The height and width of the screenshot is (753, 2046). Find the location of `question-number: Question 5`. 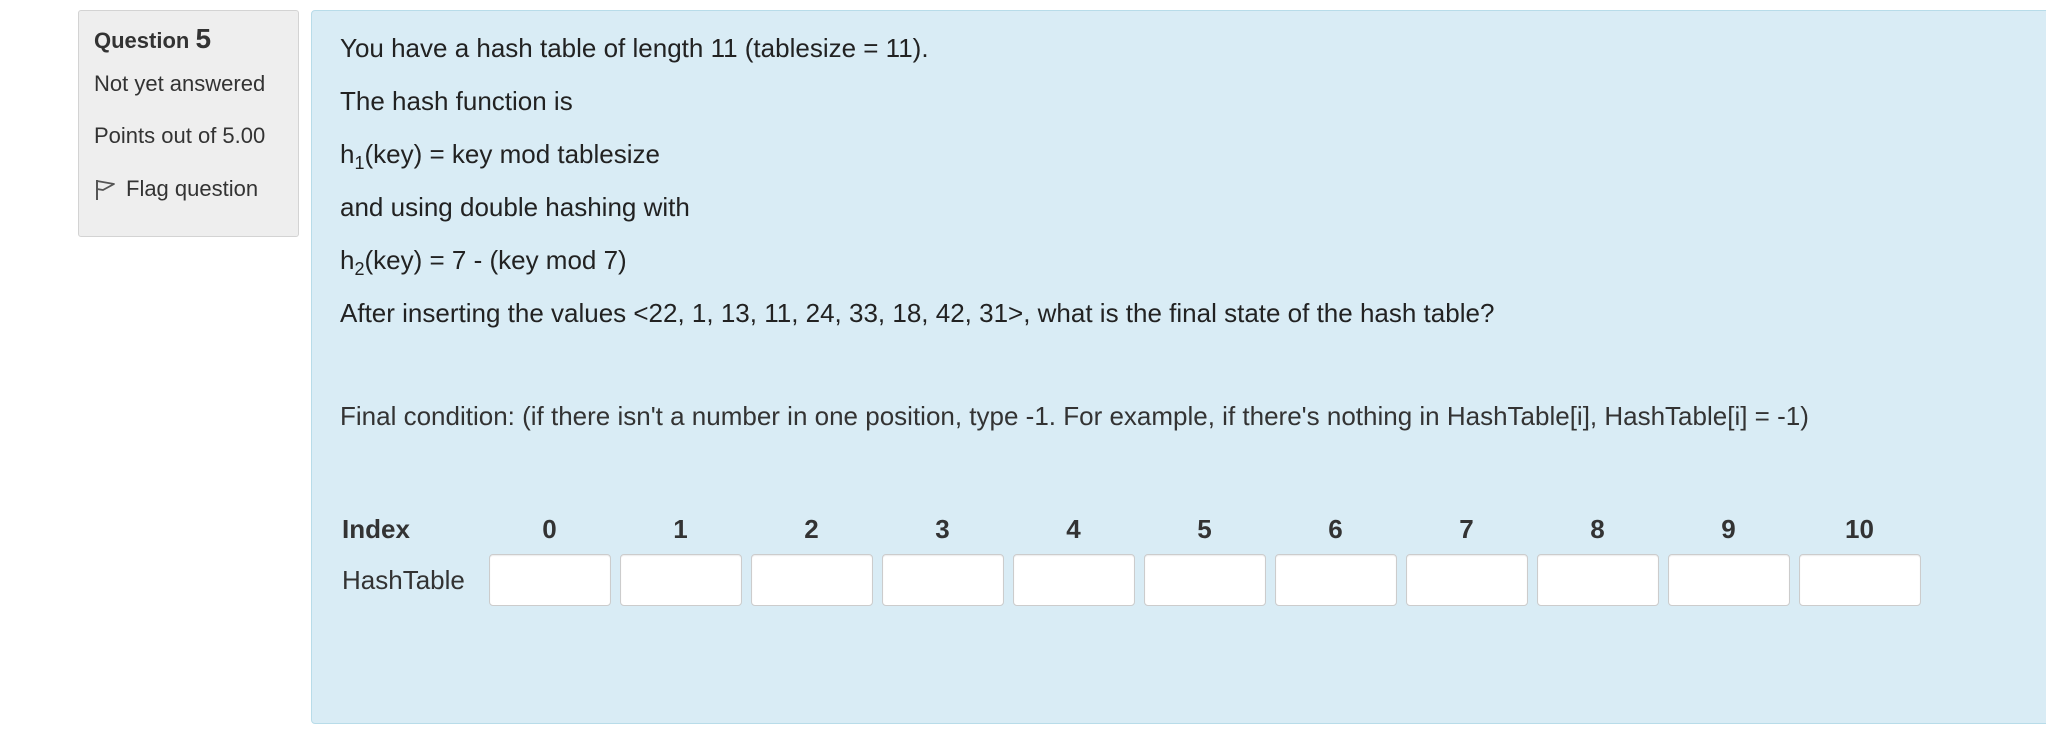

question-number: Question 5 is located at coordinates (196, 39).